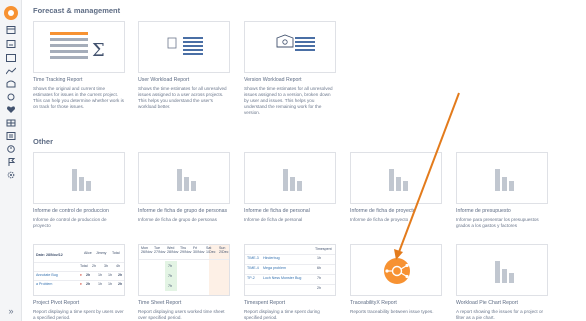 Image resolution: width=586 pixels, height=321 pixels. Describe the element at coordinates (79, 211) in the screenshot. I see `card-title: Informe de control de produccion` at that location.